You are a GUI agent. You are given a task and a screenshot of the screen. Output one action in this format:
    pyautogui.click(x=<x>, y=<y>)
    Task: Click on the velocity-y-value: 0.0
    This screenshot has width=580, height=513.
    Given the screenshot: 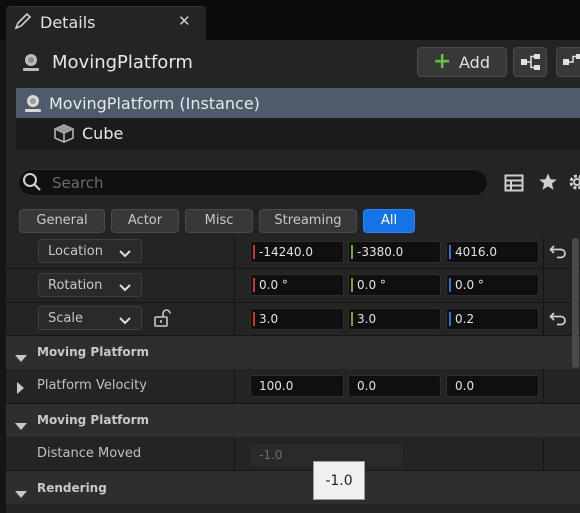 What is the action you would take?
    pyautogui.click(x=367, y=386)
    